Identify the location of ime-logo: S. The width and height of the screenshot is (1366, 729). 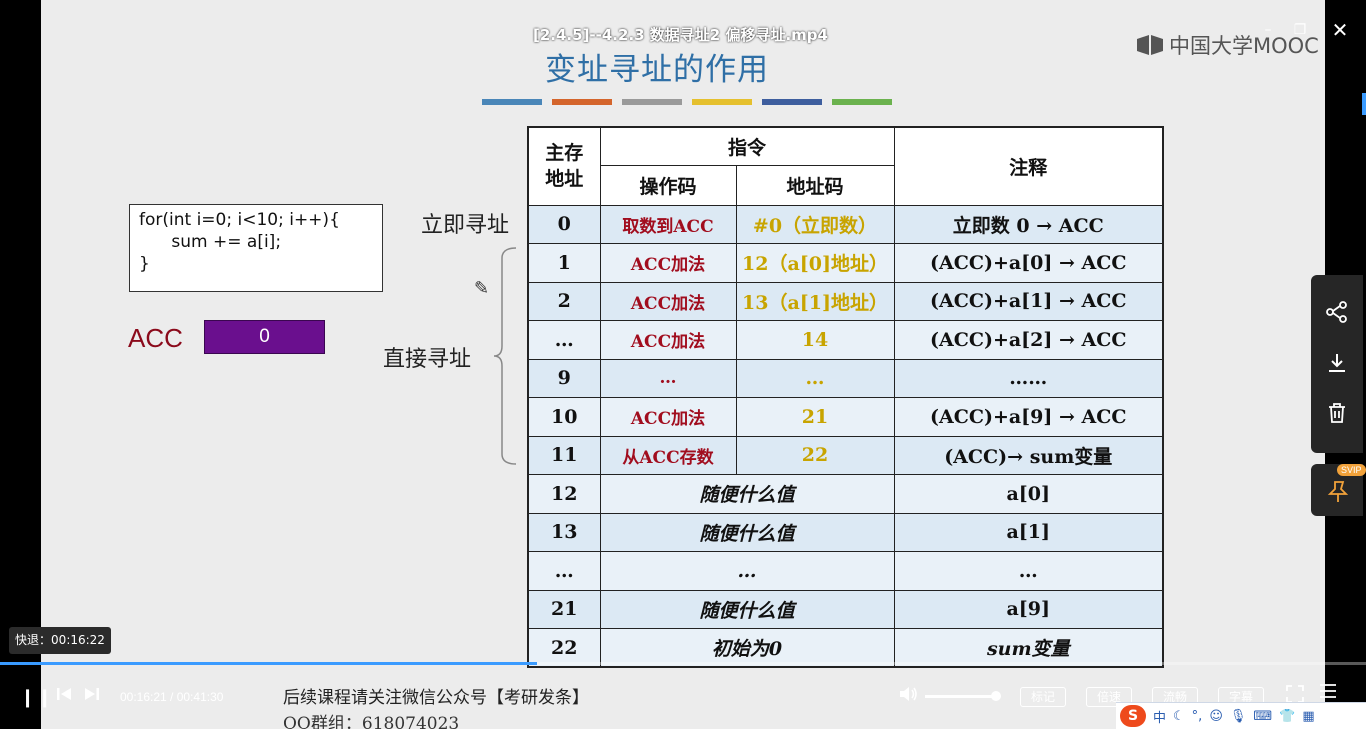
(1133, 716).